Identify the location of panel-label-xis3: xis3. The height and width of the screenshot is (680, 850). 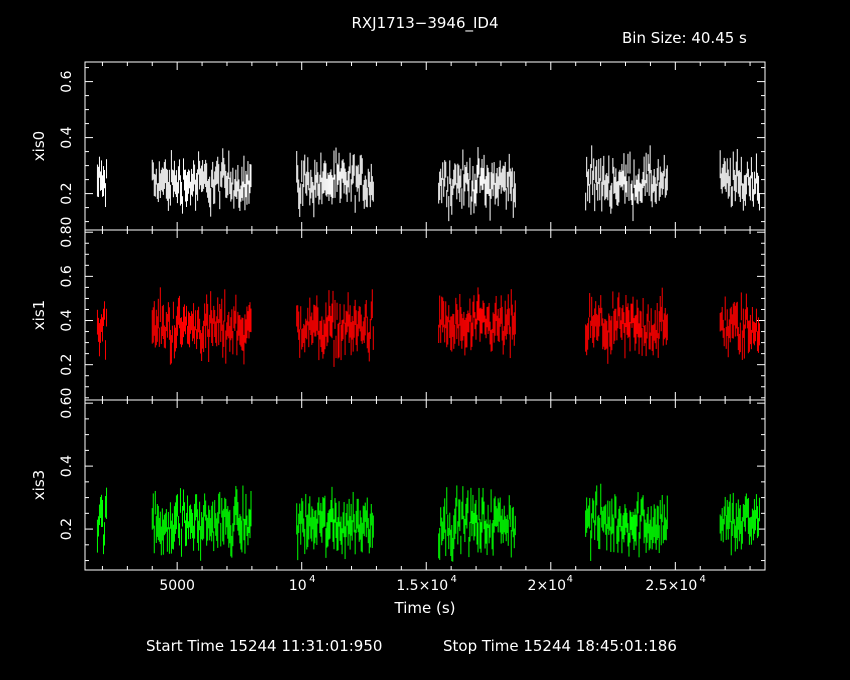
(39, 485).